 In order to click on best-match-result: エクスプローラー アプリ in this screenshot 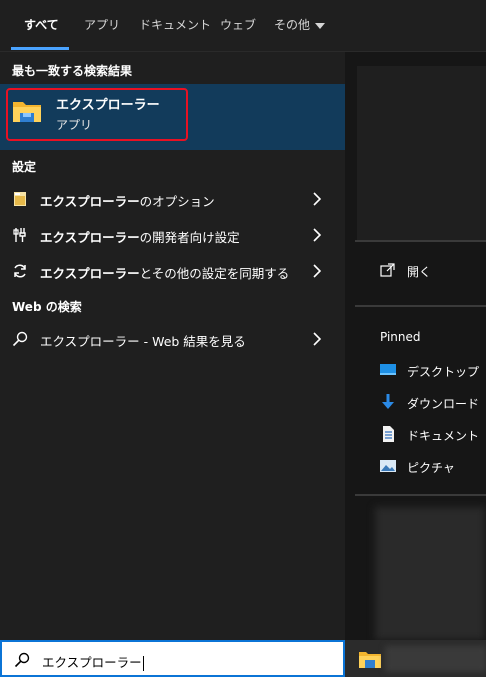, I will do `click(172, 117)`.